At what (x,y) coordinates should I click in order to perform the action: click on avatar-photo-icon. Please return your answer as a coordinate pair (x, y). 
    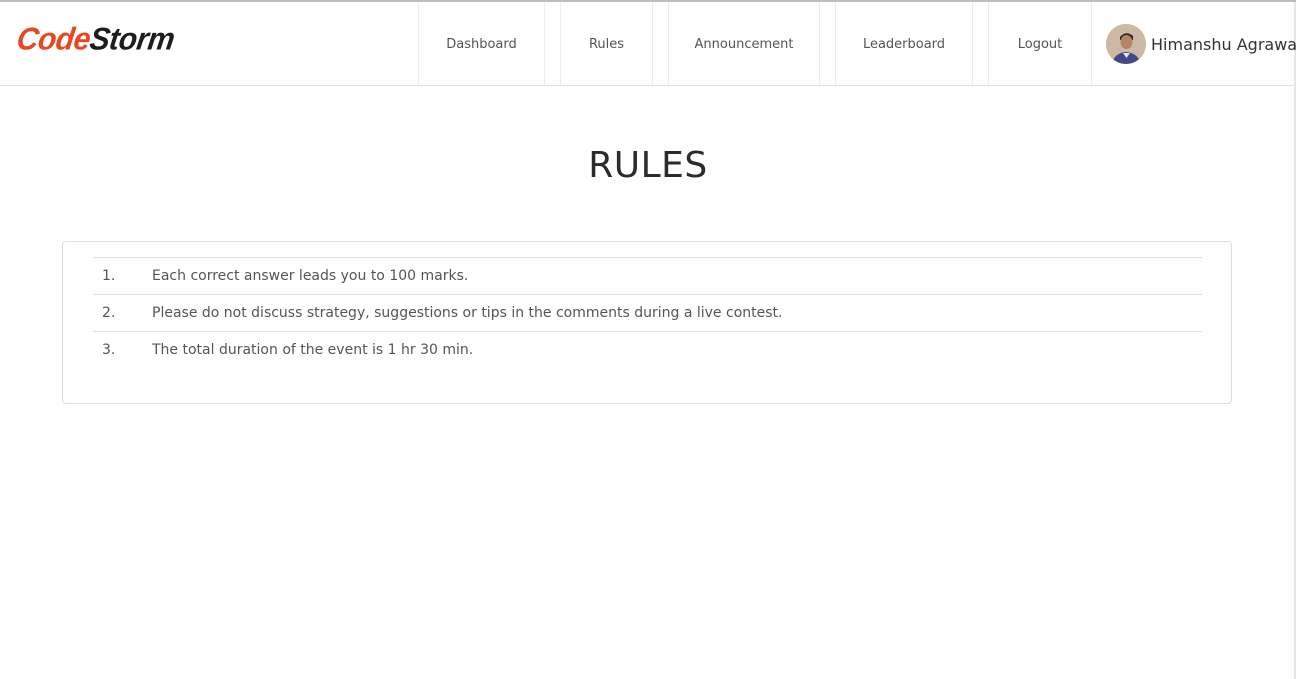
    Looking at the image, I should click on (1126, 44).